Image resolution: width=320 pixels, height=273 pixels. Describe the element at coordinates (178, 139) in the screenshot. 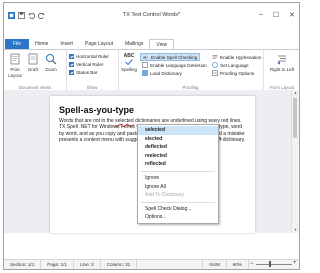

I see `suggestion-item: elected` at that location.